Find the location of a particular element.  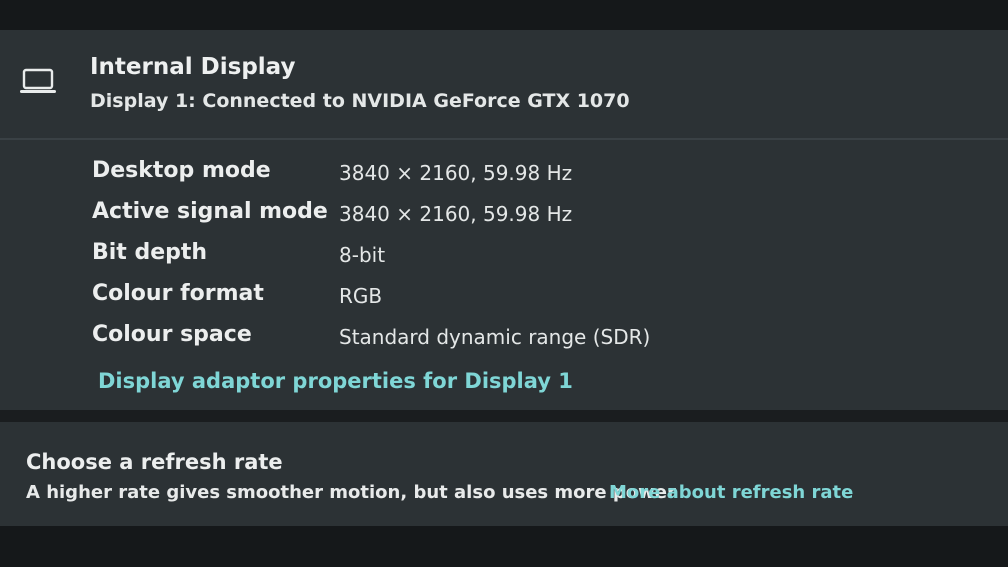

property-label: Active signal mode is located at coordinates (210, 211).